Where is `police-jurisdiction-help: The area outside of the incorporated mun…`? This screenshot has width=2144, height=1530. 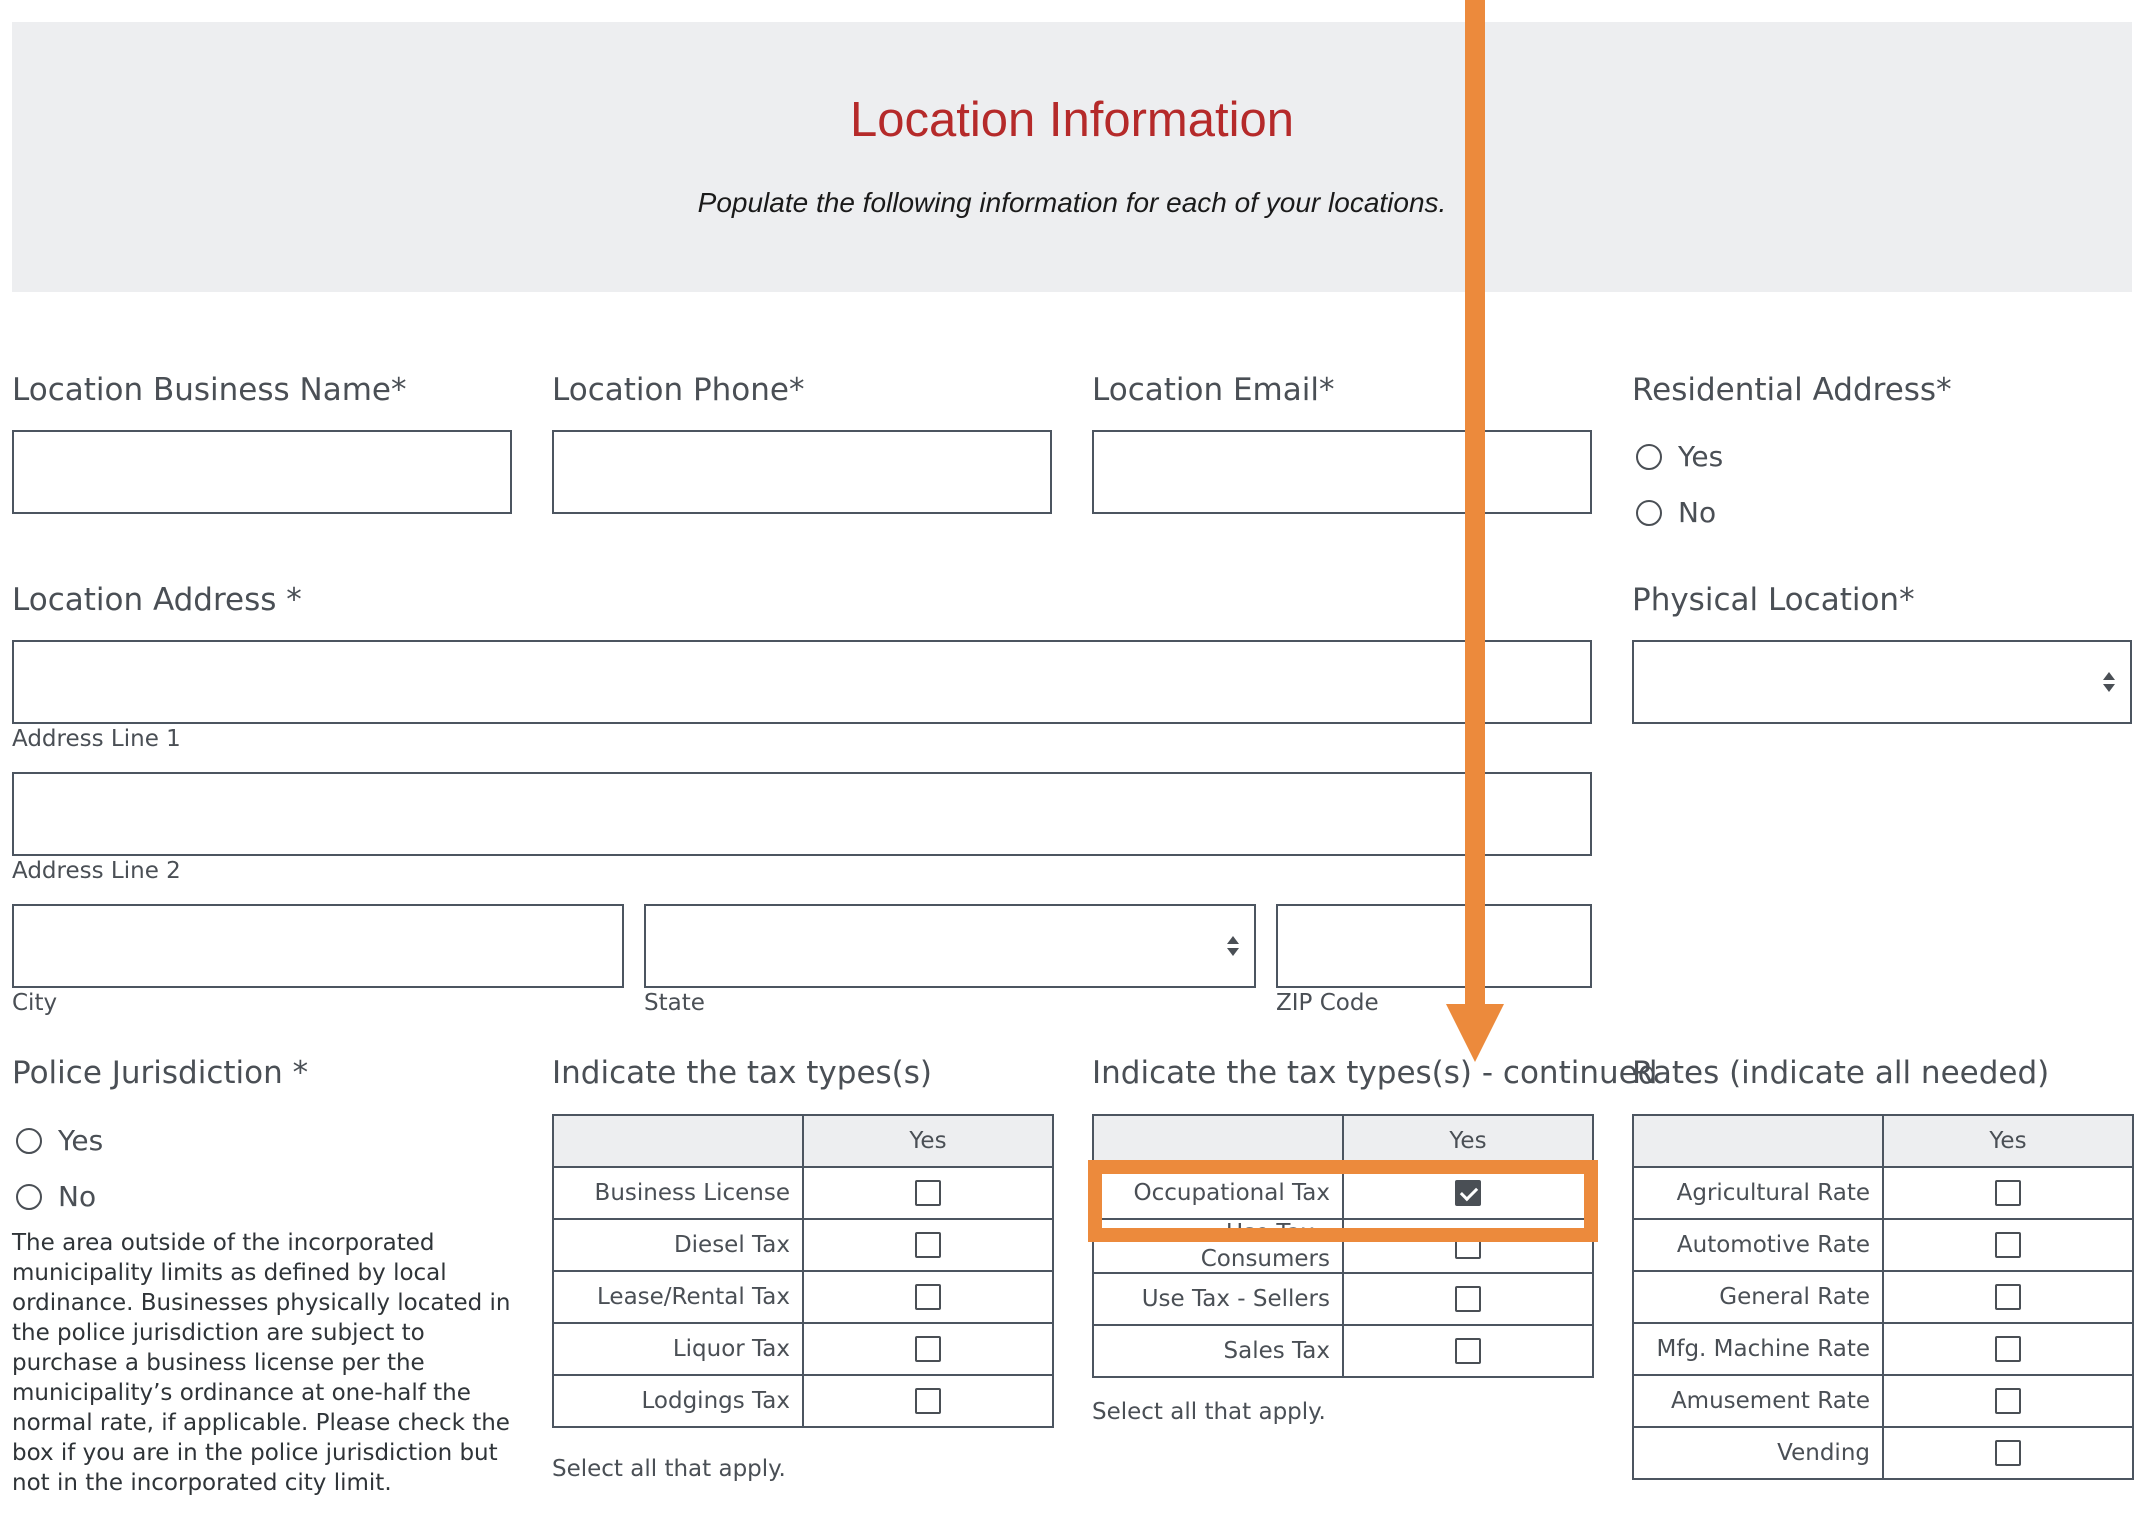
police-jurisdiction-help: The area outside of the incorporated mun… is located at coordinates (261, 1363).